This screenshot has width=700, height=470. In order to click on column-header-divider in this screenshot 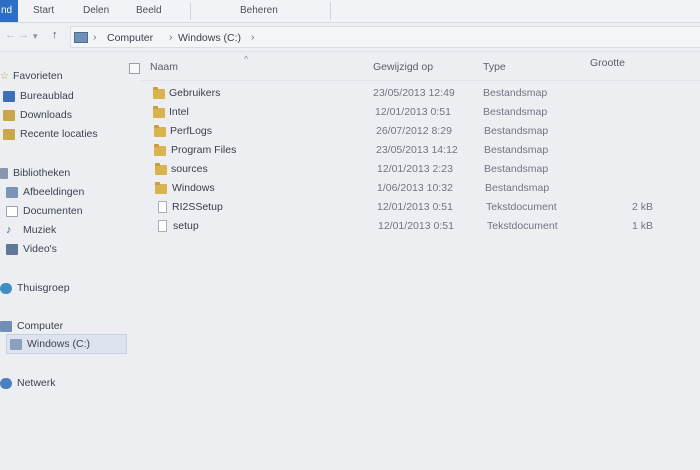, I will do `click(420, 80)`.